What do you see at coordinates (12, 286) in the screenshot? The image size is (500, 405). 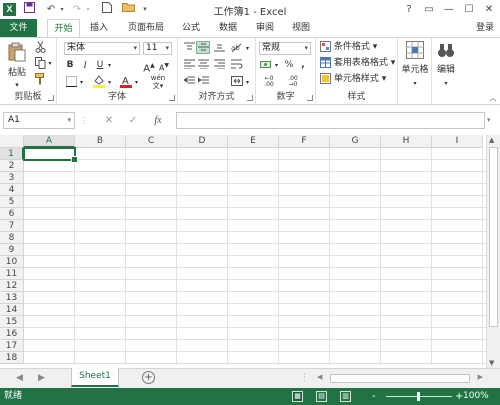 I see `row-header-12: 12` at bounding box center [12, 286].